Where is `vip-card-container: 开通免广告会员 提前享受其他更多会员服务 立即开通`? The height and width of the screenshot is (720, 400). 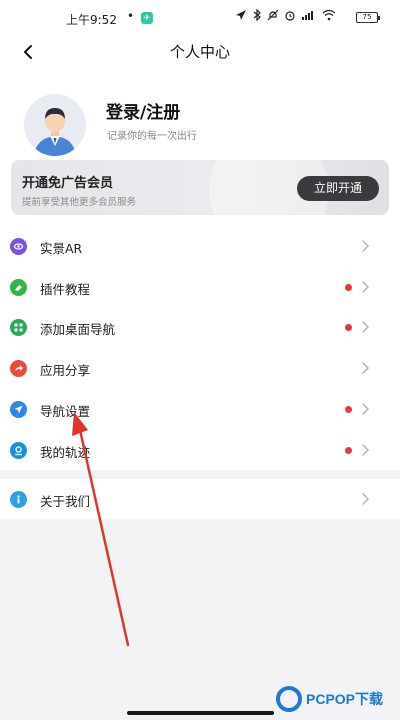 vip-card-container: 开通免广告会员 提前享受其他更多会员服务 立即开通 is located at coordinates (200, 189).